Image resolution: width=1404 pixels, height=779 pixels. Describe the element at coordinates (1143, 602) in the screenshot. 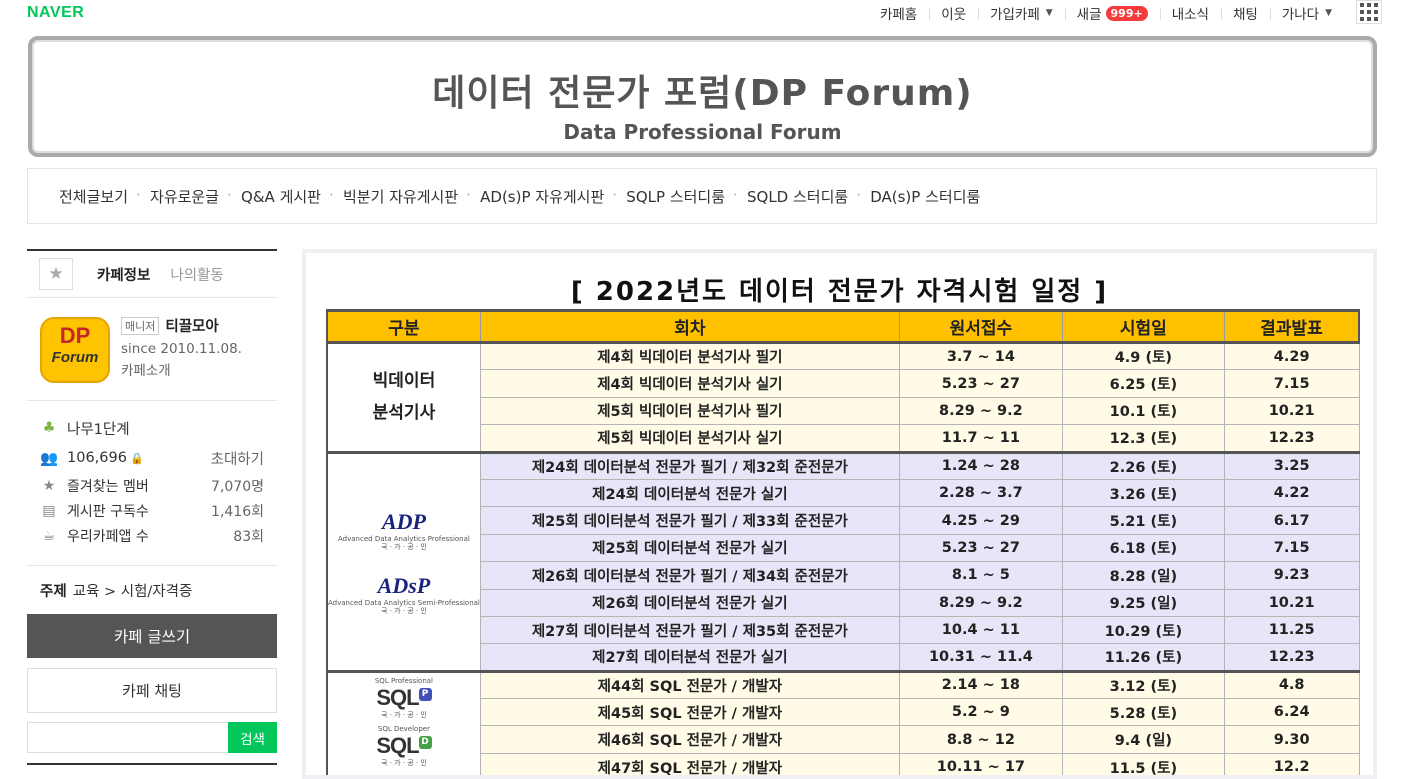

I see `exam-cell: 9.25 (일)` at that location.